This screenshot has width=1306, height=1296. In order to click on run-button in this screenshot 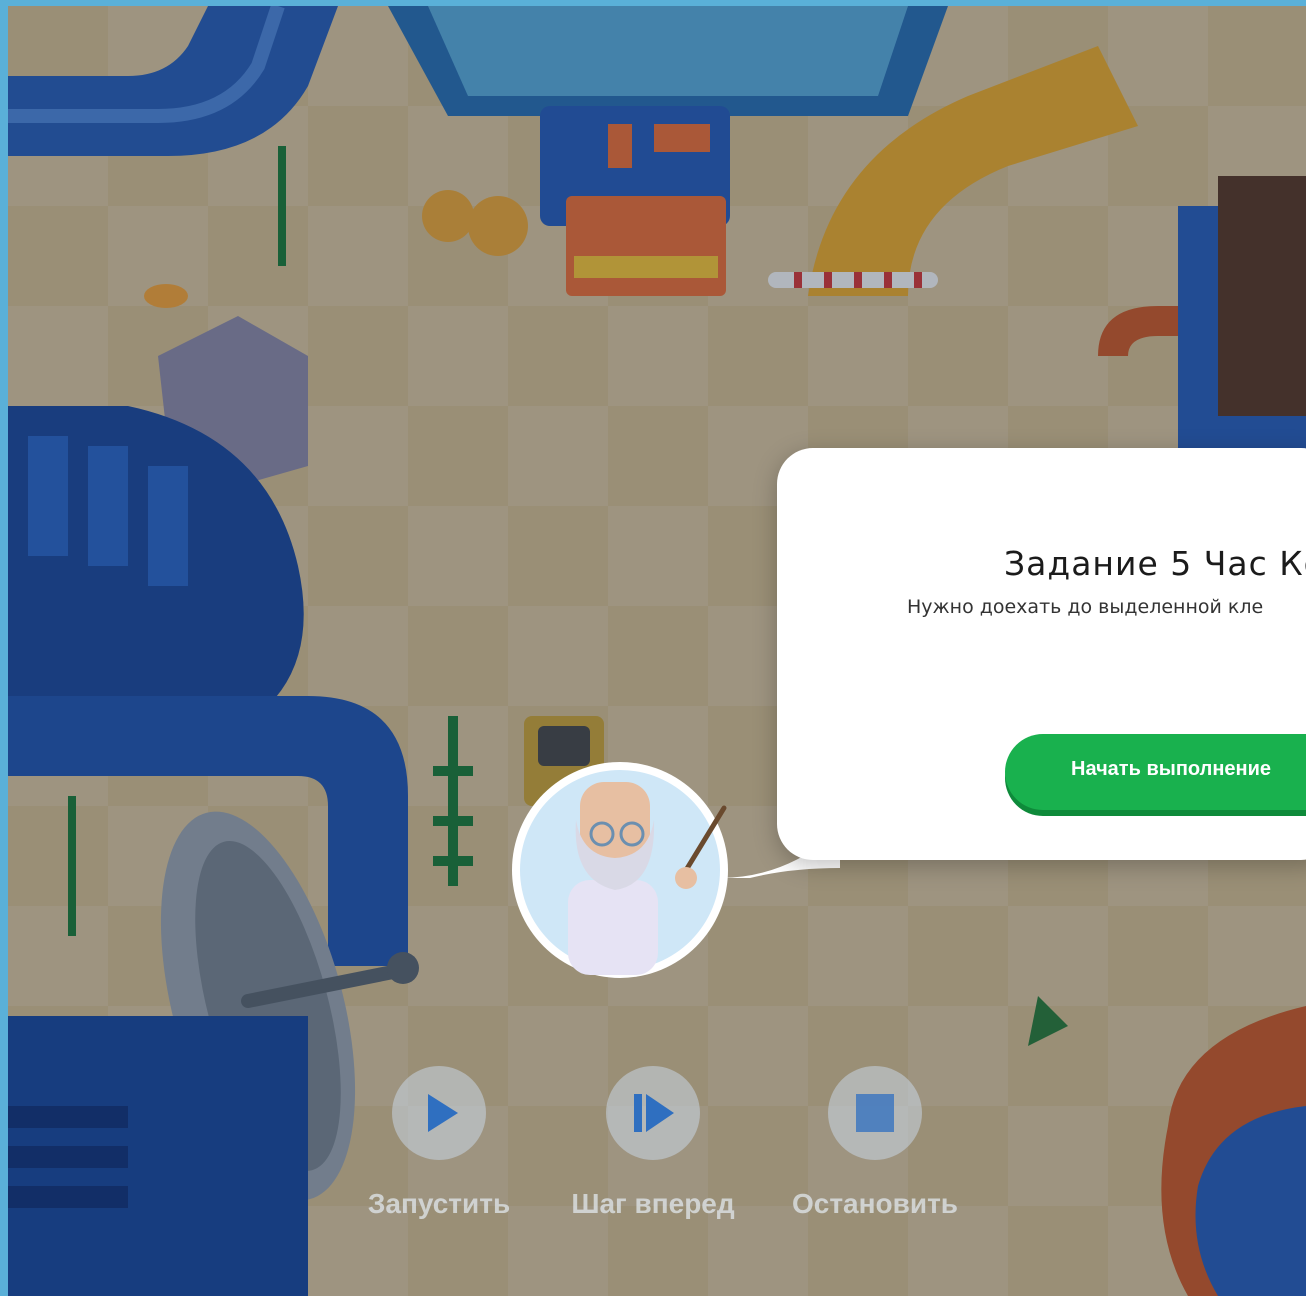, I will do `click(439, 1113)`.